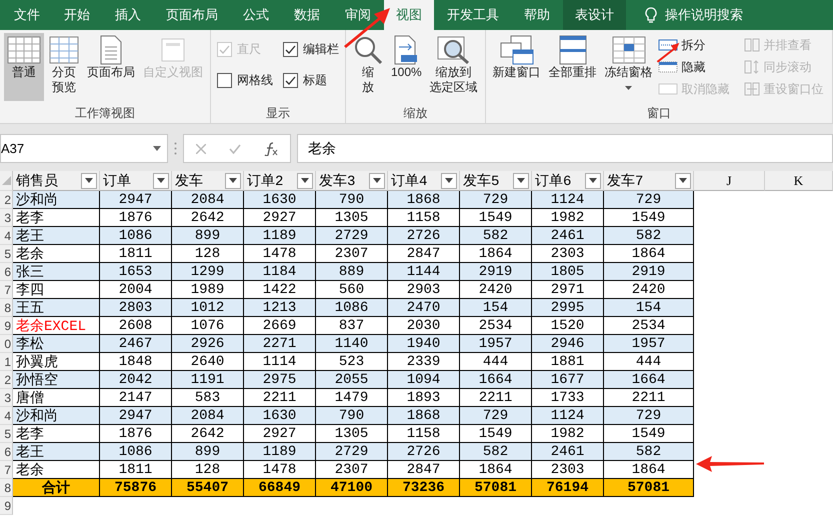  Describe the element at coordinates (311, 80) in the screenshot. I see `checkbox: 标题` at that location.